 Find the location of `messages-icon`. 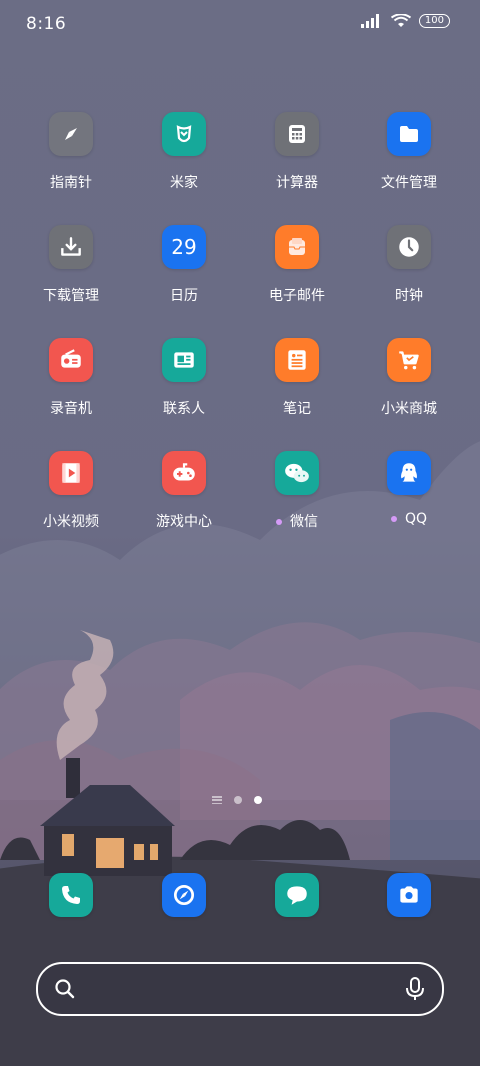

messages-icon is located at coordinates (297, 895).